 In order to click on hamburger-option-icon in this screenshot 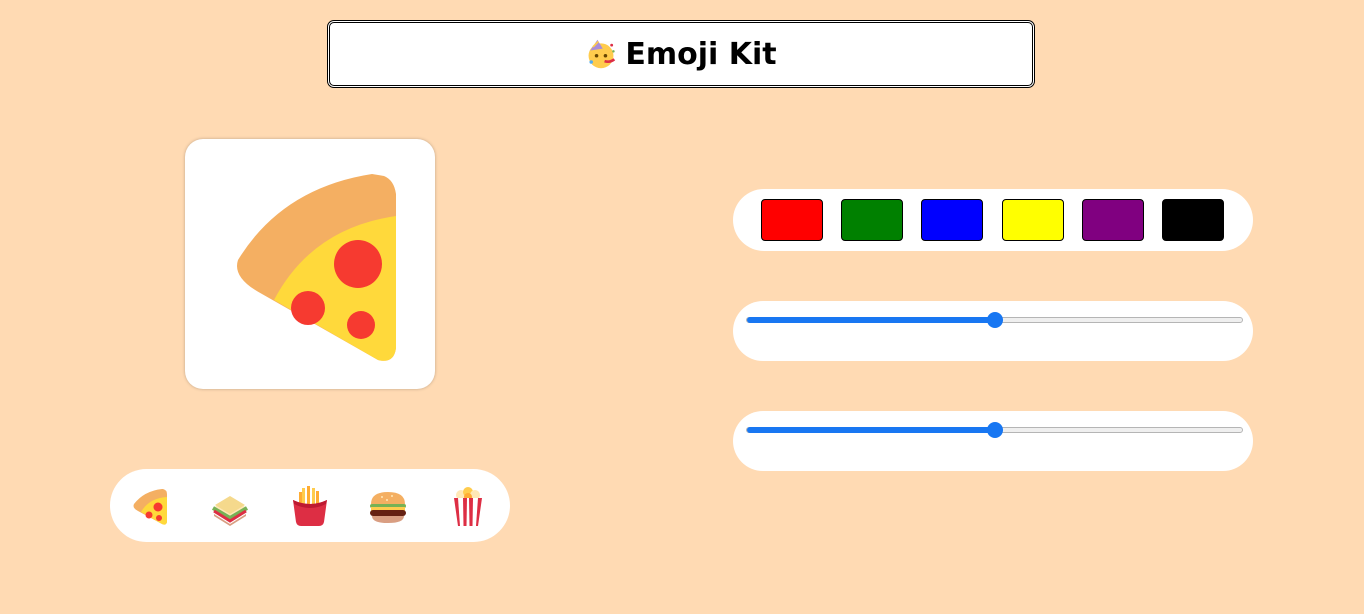, I will do `click(388, 506)`.